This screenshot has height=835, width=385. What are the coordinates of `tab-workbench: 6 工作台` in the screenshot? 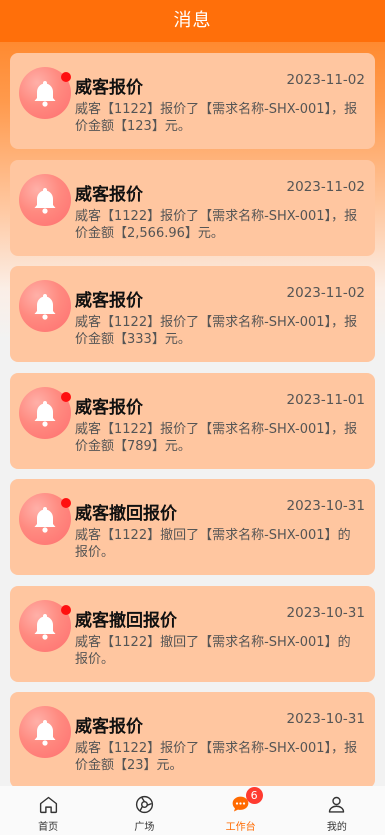 It's located at (241, 810).